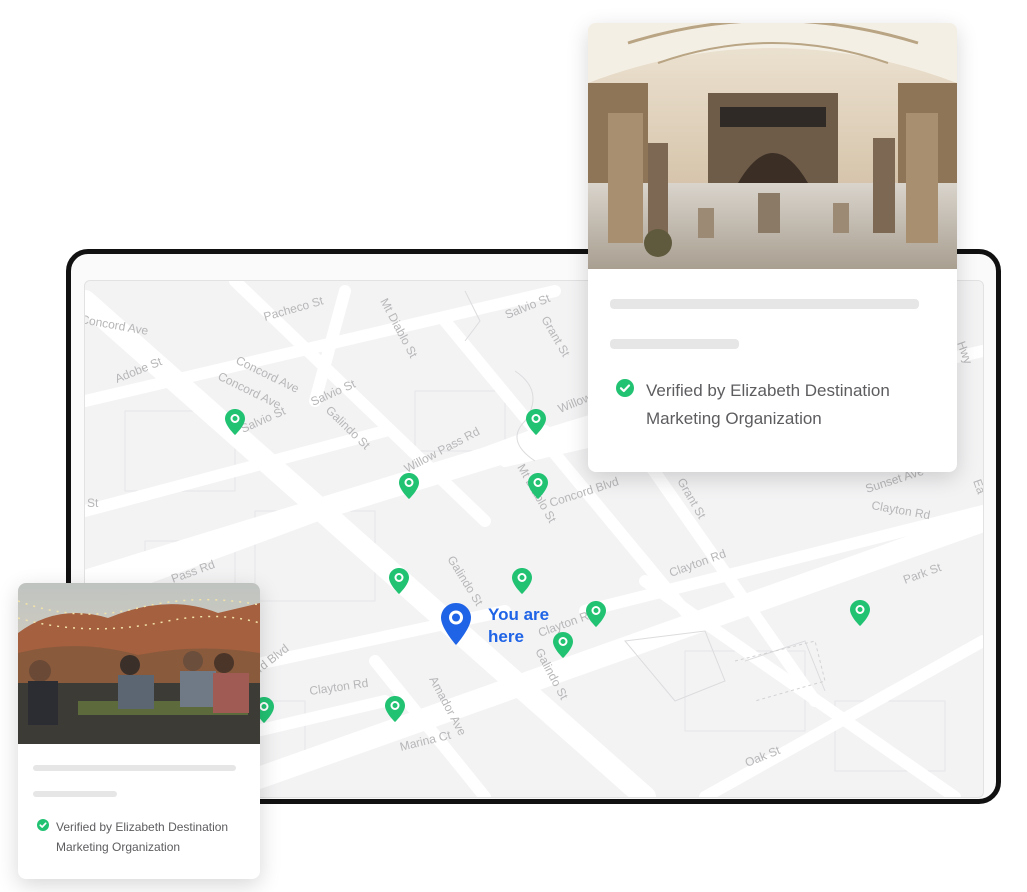 This screenshot has width=1027, height=892. Describe the element at coordinates (519, 625) in the screenshot. I see `you-are-here-label: You are here` at that location.